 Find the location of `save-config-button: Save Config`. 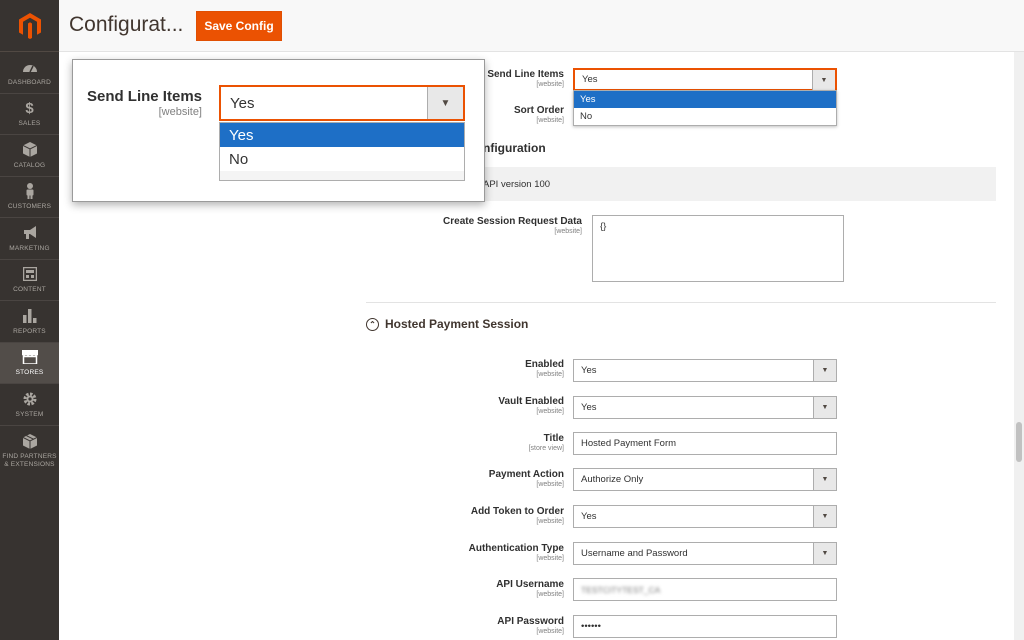

save-config-button: Save Config is located at coordinates (239, 26).